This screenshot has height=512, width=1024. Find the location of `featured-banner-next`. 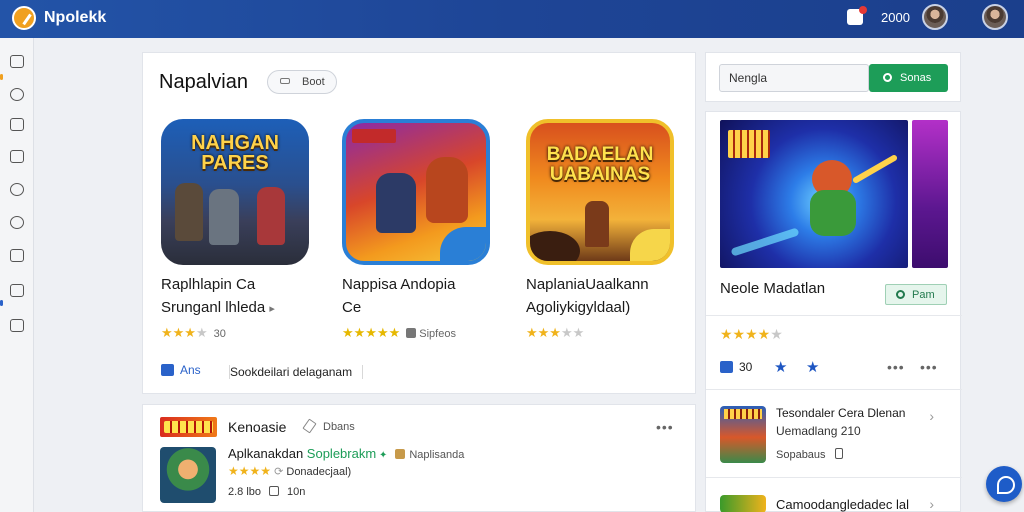

featured-banner-next is located at coordinates (930, 194).